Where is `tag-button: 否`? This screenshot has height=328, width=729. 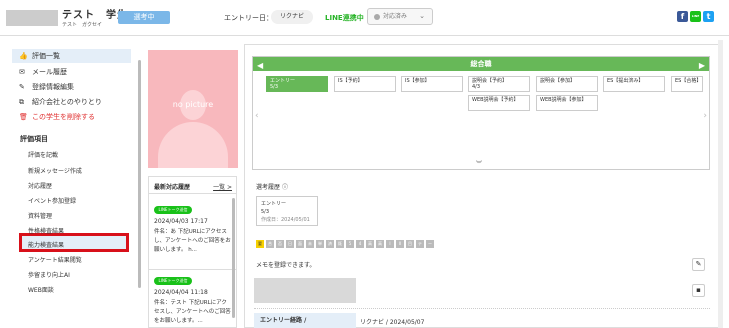 tag-button: 否 is located at coordinates (280, 244).